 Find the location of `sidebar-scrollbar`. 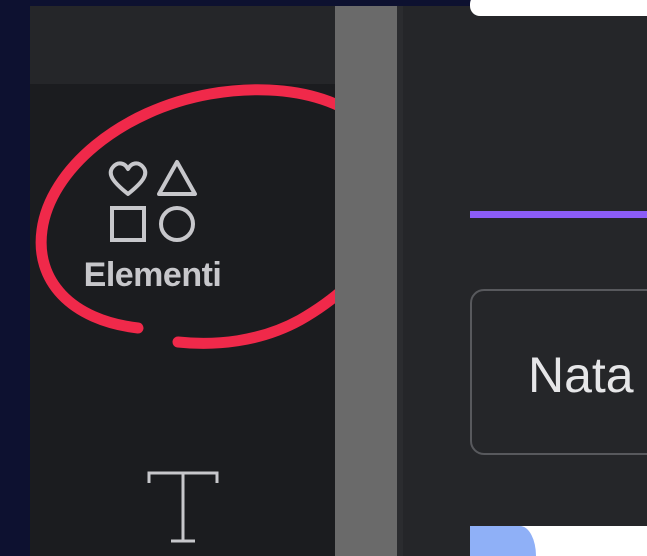

sidebar-scrollbar is located at coordinates (366, 281).